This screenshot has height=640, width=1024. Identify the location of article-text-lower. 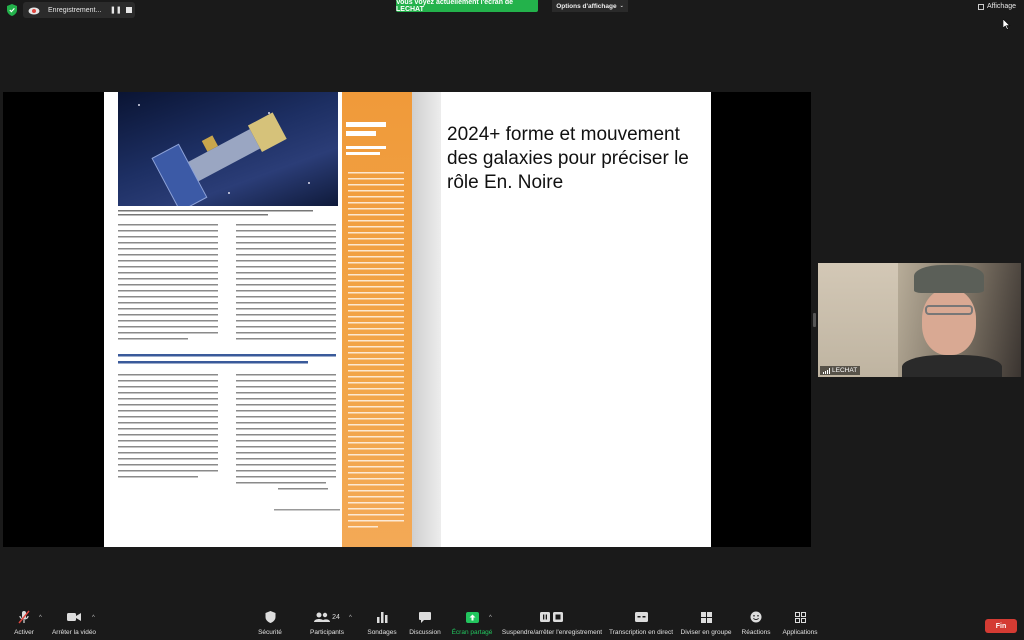
(227, 432).